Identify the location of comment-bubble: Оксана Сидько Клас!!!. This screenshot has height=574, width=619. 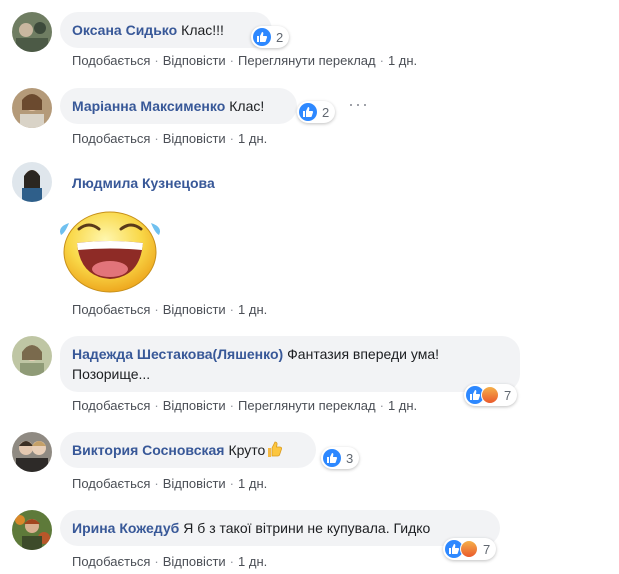
(166, 30).